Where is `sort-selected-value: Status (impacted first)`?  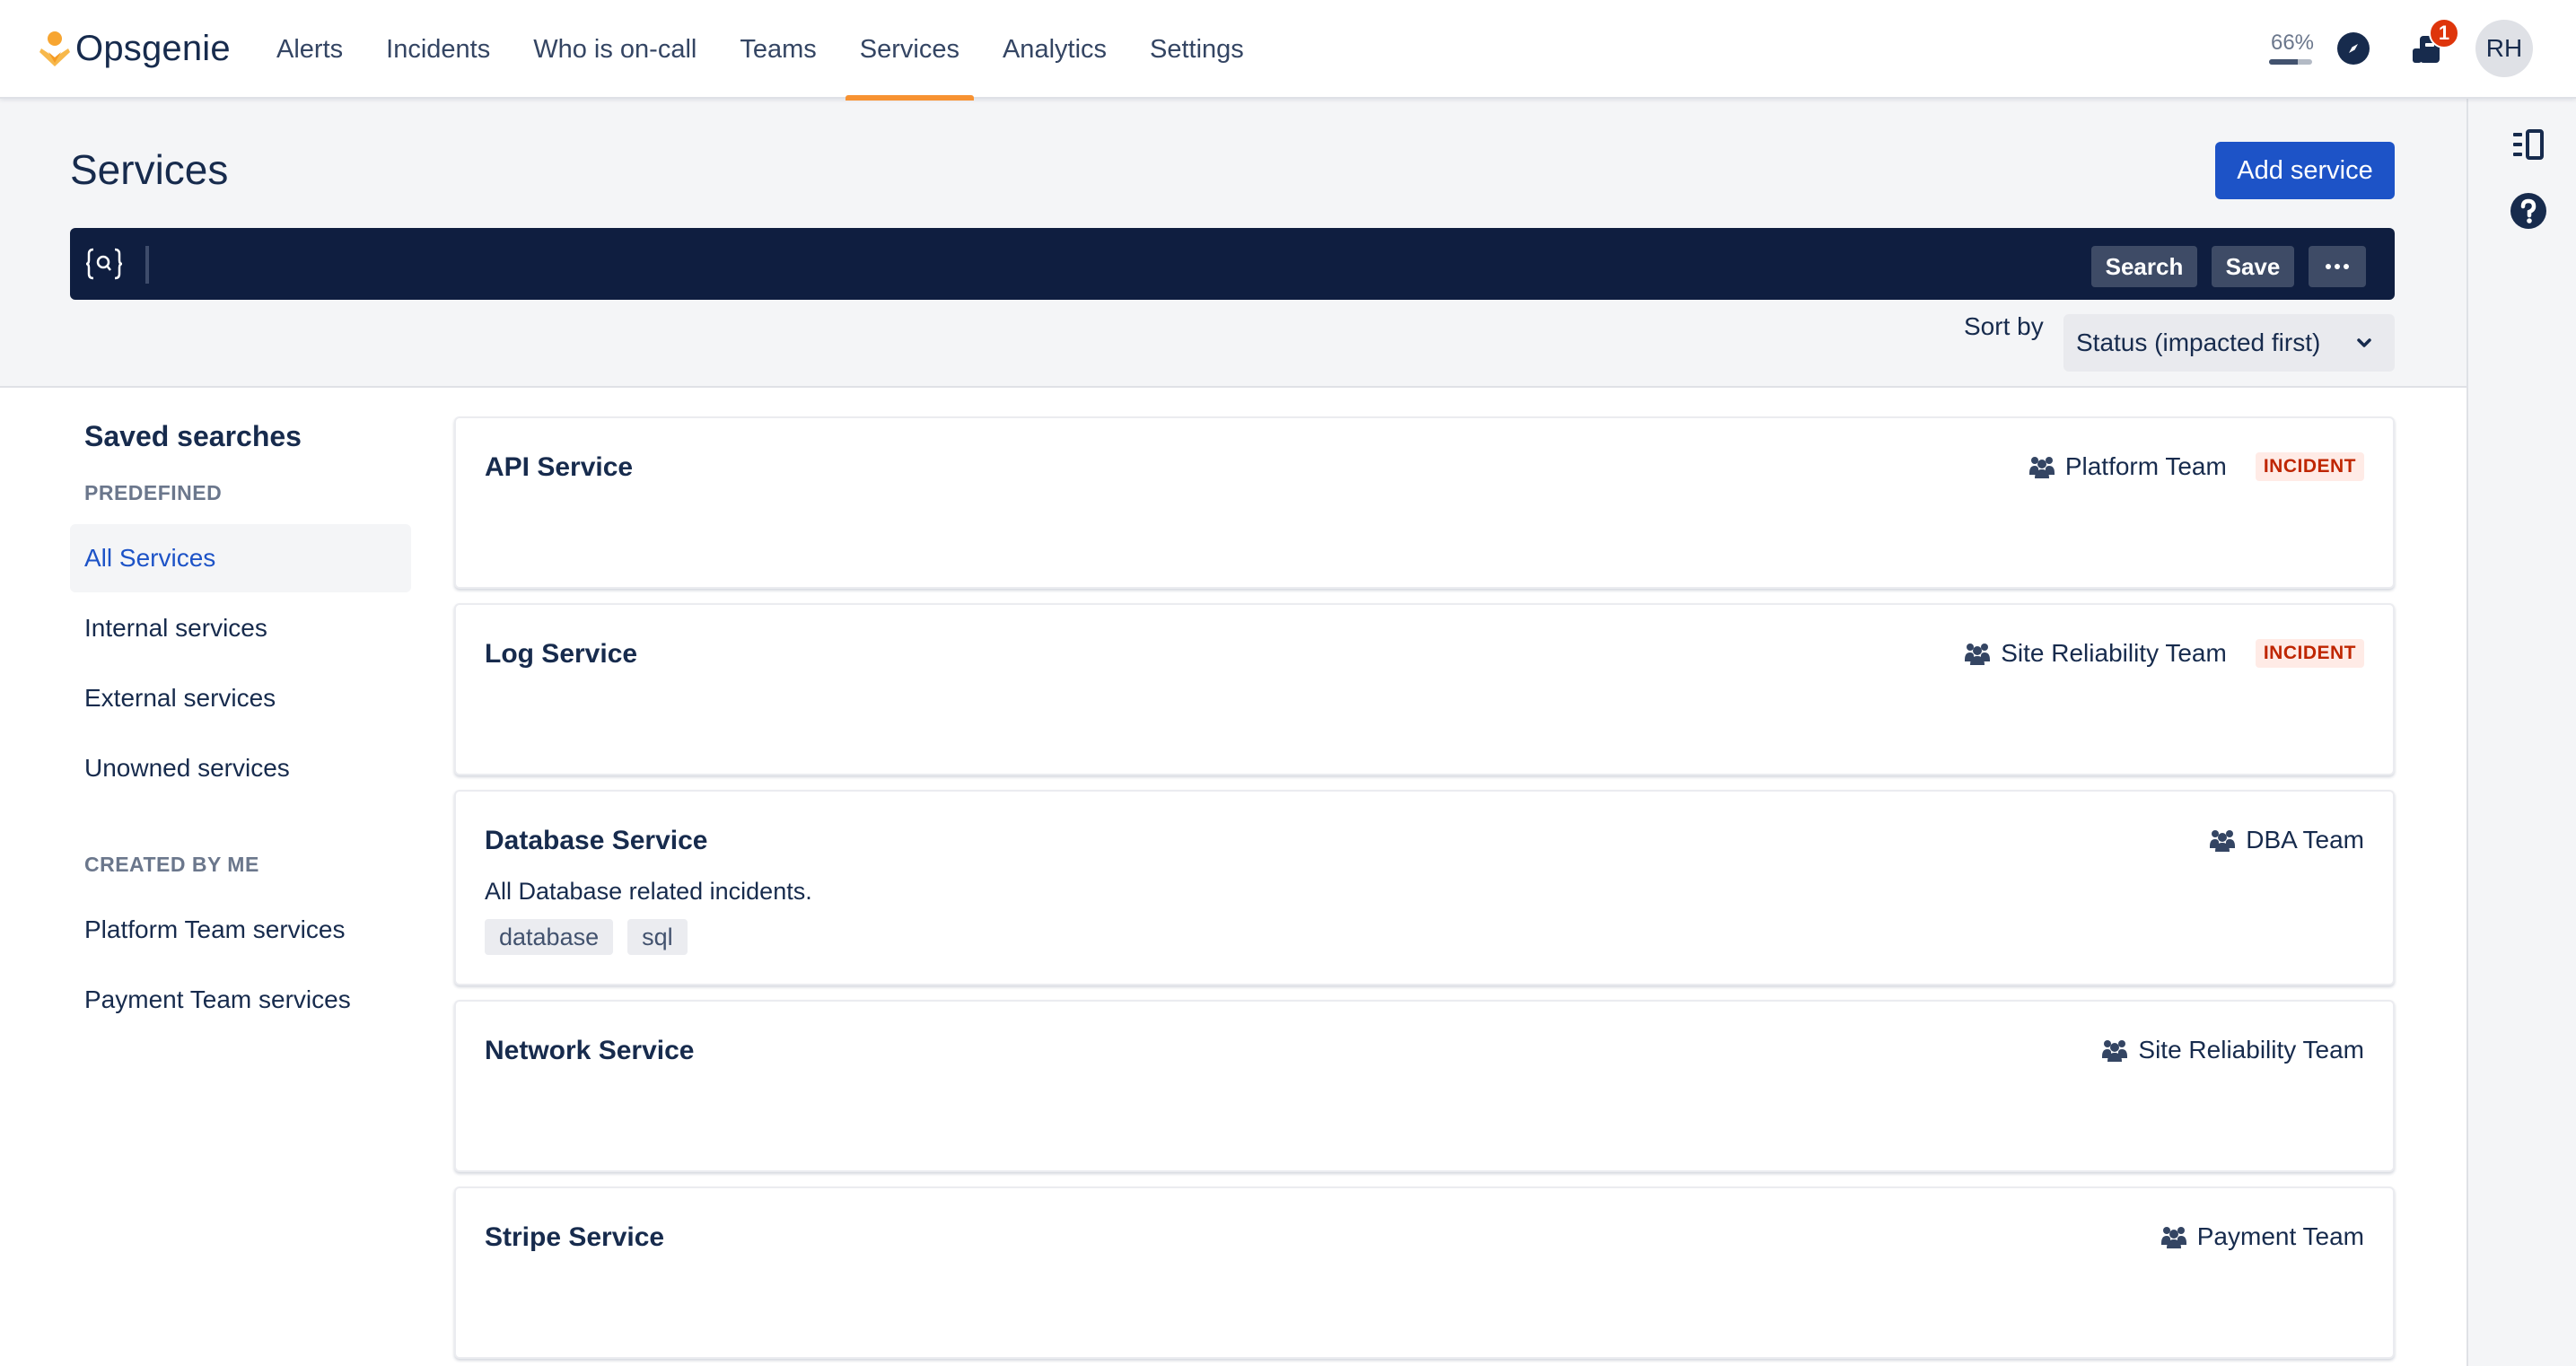 sort-selected-value: Status (impacted first) is located at coordinates (2198, 342).